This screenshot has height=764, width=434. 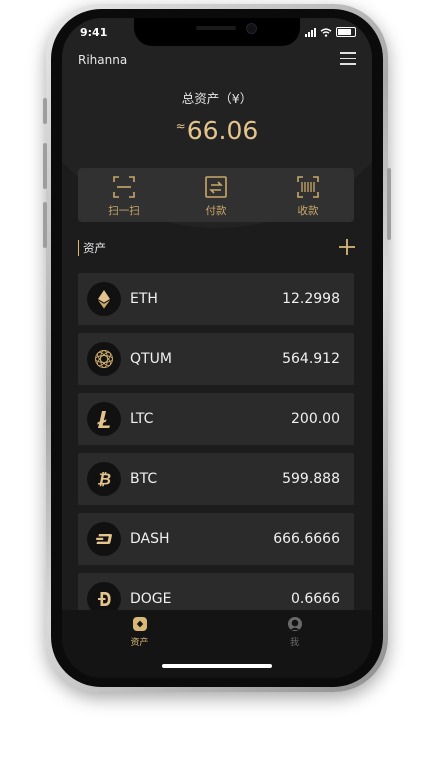 What do you see at coordinates (139, 643) in the screenshot?
I see `tab-assets-label: 资产` at bounding box center [139, 643].